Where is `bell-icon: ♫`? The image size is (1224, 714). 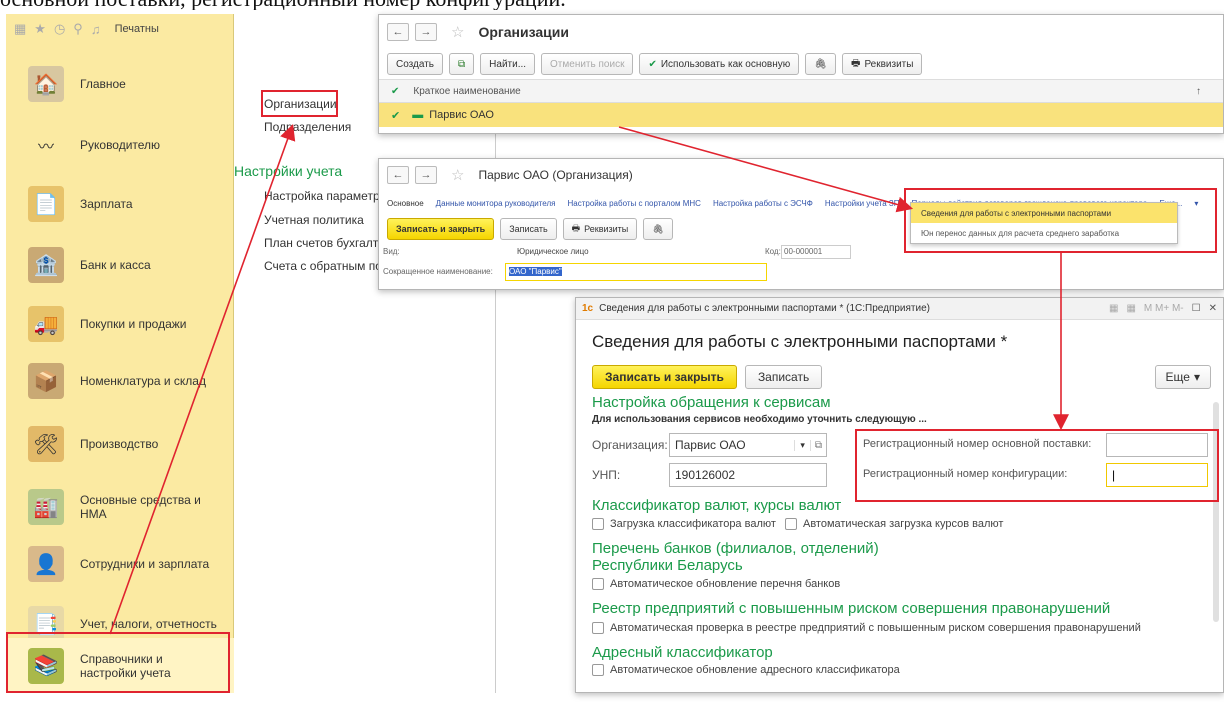
bell-icon: ♫ is located at coordinates (96, 29).